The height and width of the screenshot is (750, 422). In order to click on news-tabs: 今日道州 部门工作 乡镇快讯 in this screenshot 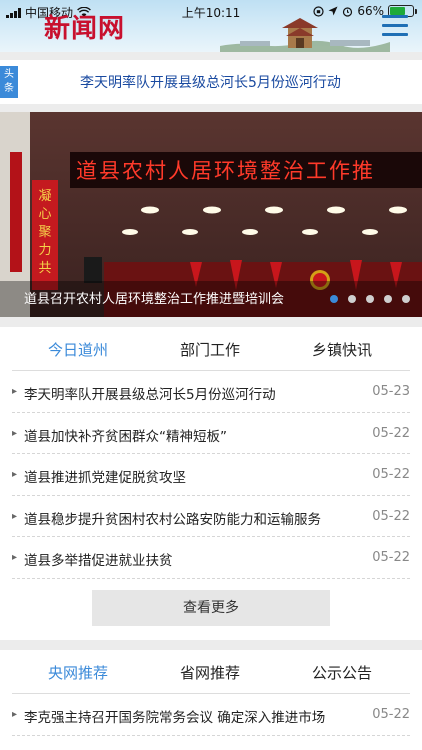, I will do `click(211, 349)`.